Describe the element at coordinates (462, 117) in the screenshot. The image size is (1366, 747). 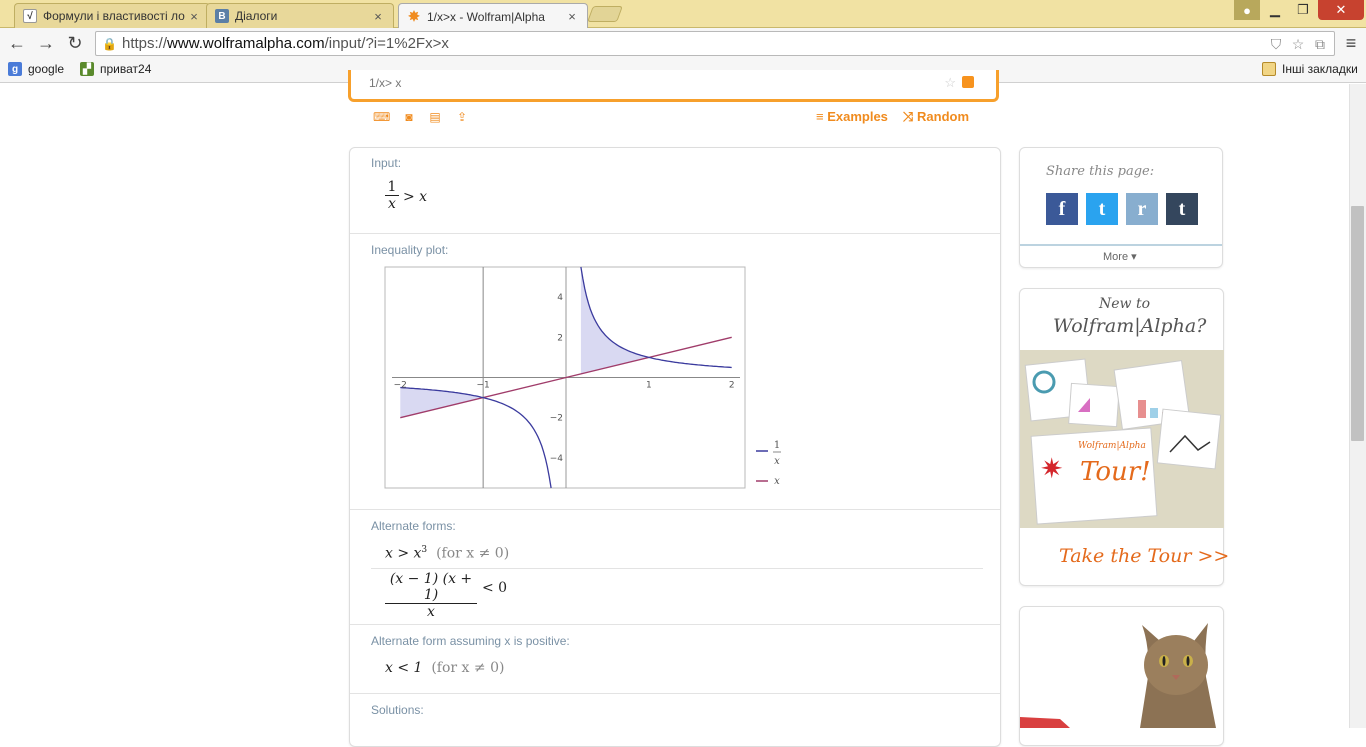
I see `upload-icon: ⇪` at that location.